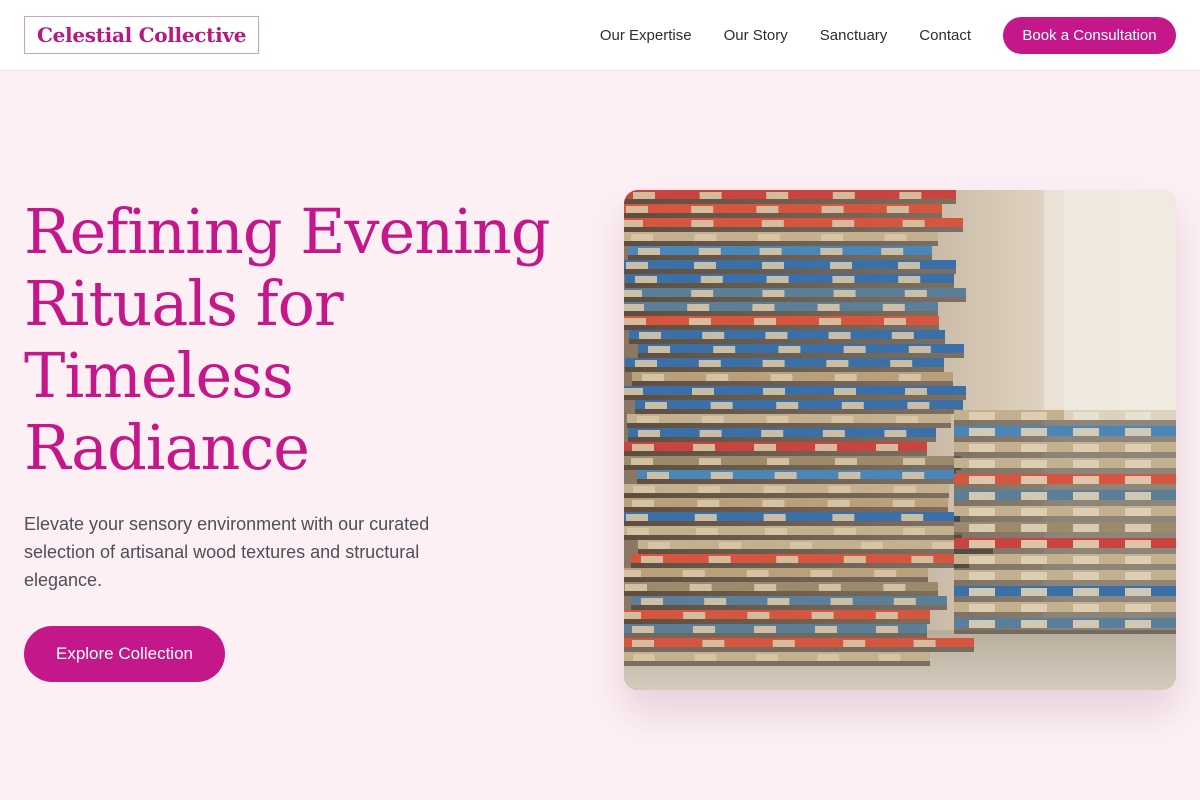 Image resolution: width=1200 pixels, height=800 pixels. I want to click on brand-logo: Celestial Collective, so click(142, 35).